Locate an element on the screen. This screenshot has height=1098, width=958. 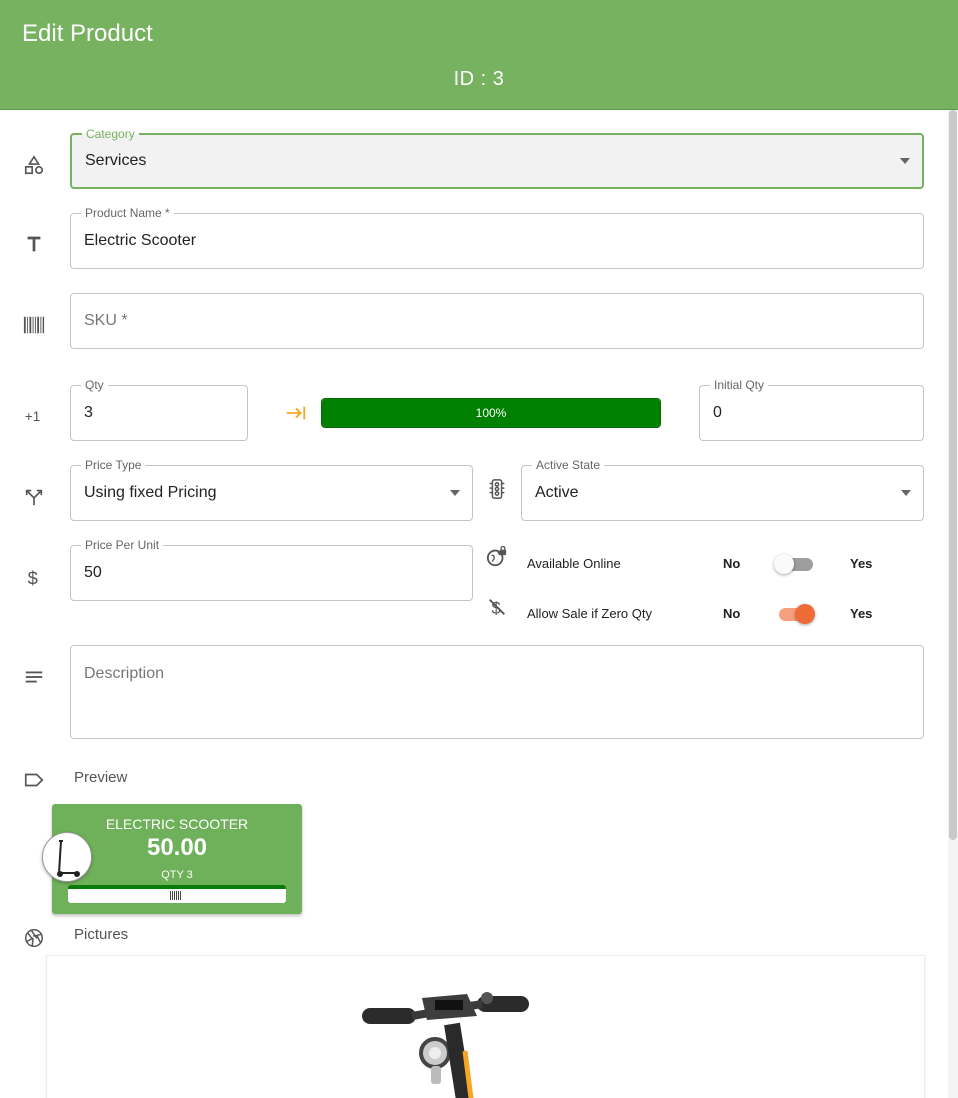
product-name-input: Product Name * Electric Scooter is located at coordinates (497, 237).